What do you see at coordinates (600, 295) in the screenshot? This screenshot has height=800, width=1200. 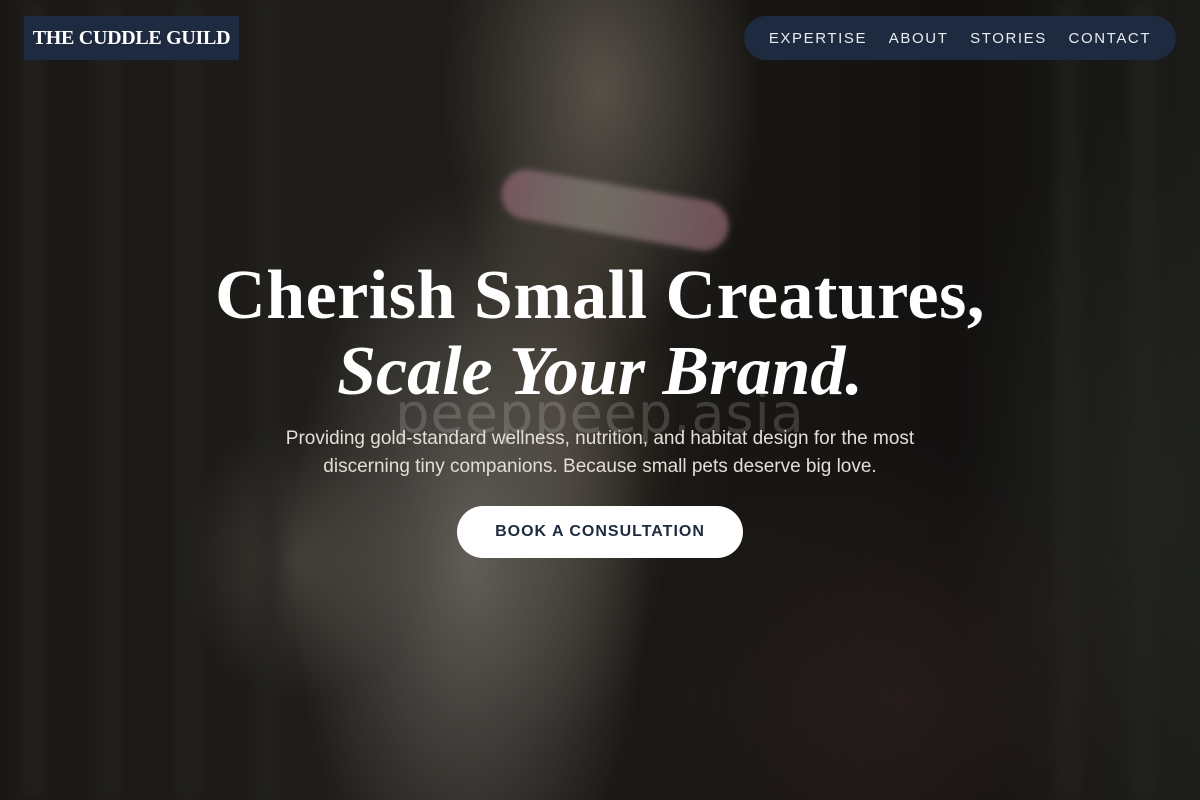 I see `headline-line-1: Cherish Small Creatures,` at bounding box center [600, 295].